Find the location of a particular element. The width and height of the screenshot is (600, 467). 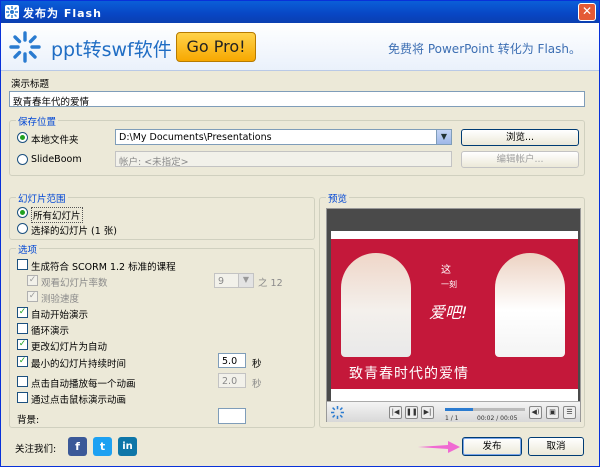

viewed-slides-select: 9 ▼ is located at coordinates (234, 280).